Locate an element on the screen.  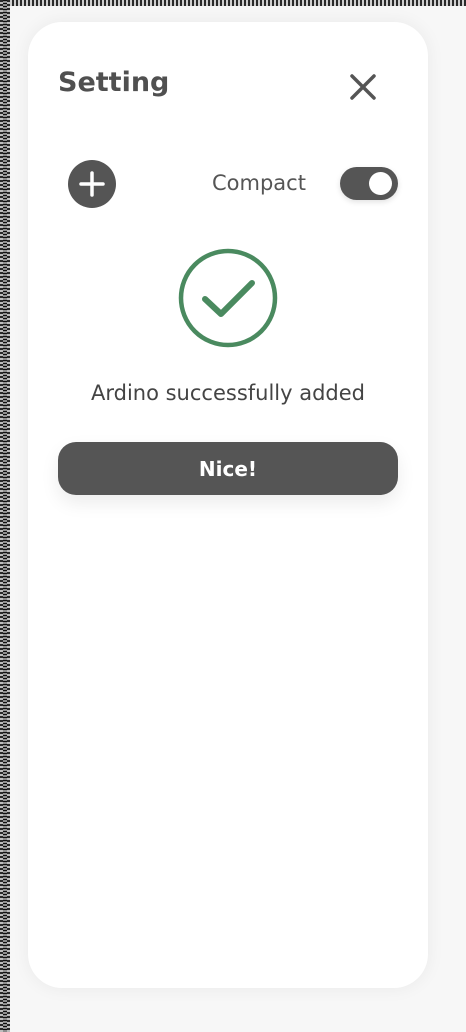
close-button is located at coordinates (363, 87).